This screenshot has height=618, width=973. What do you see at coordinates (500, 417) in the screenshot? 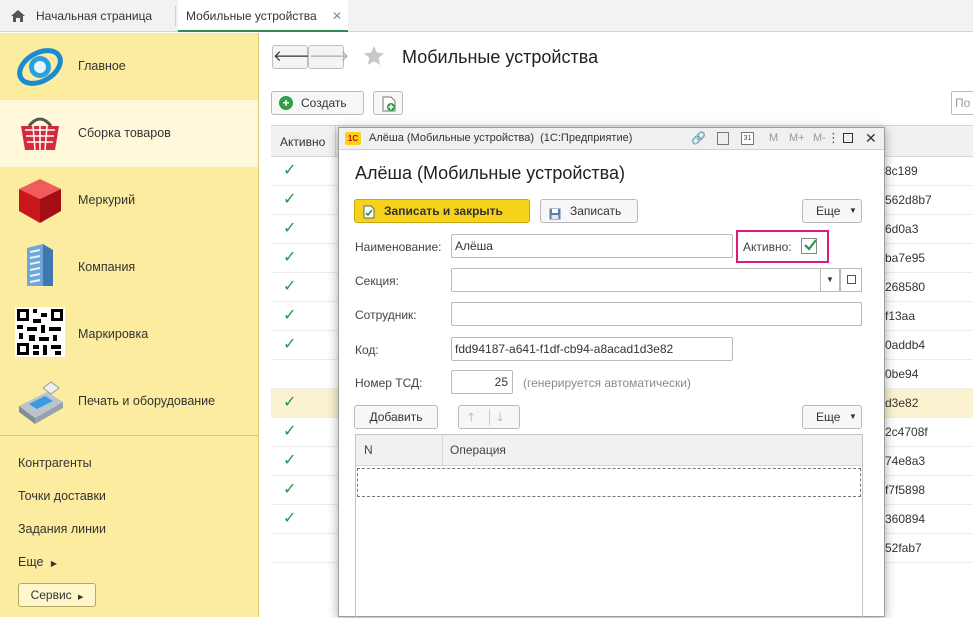
I see `arrow-down-icon: 🡓` at bounding box center [500, 417].